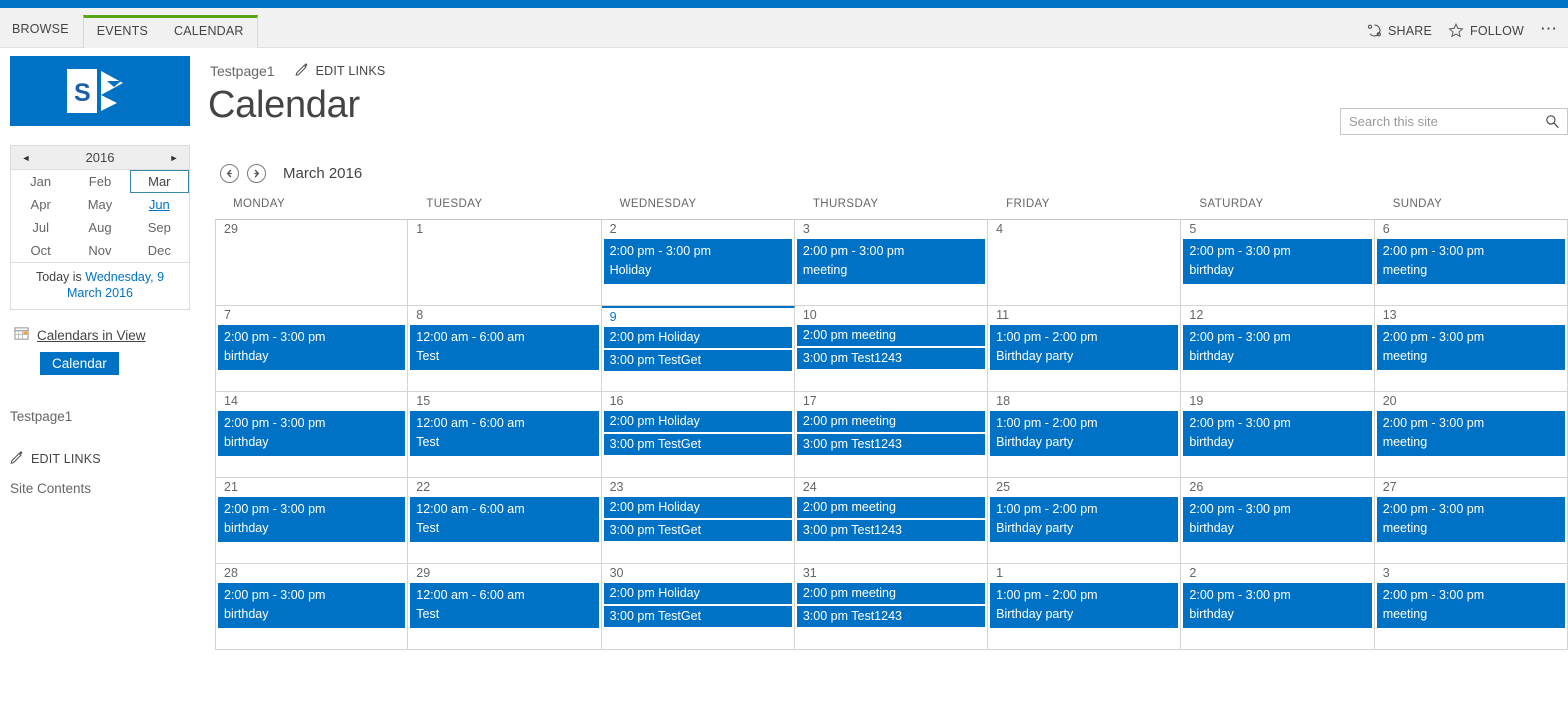 Image resolution: width=1568 pixels, height=714 pixels. What do you see at coordinates (505, 349) in the screenshot?
I see `calendar-day-cell: 8 12:00 am - 6:00 am Test` at bounding box center [505, 349].